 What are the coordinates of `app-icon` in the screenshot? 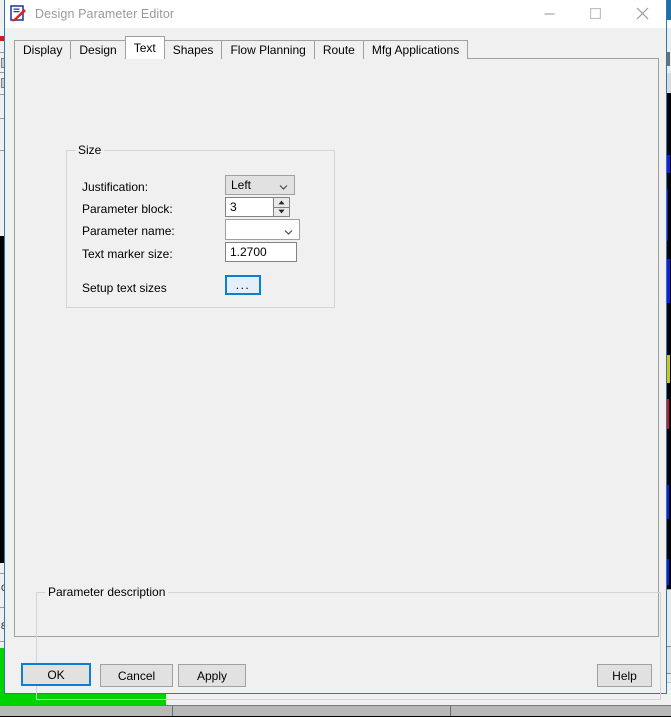 It's located at (18, 13).